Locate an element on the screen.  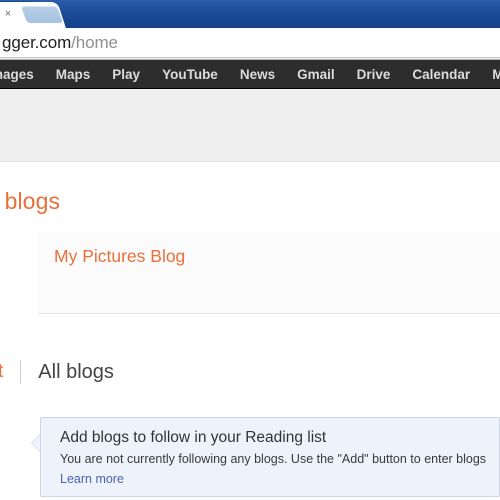
tab-close-icon: × is located at coordinates (8, 14).